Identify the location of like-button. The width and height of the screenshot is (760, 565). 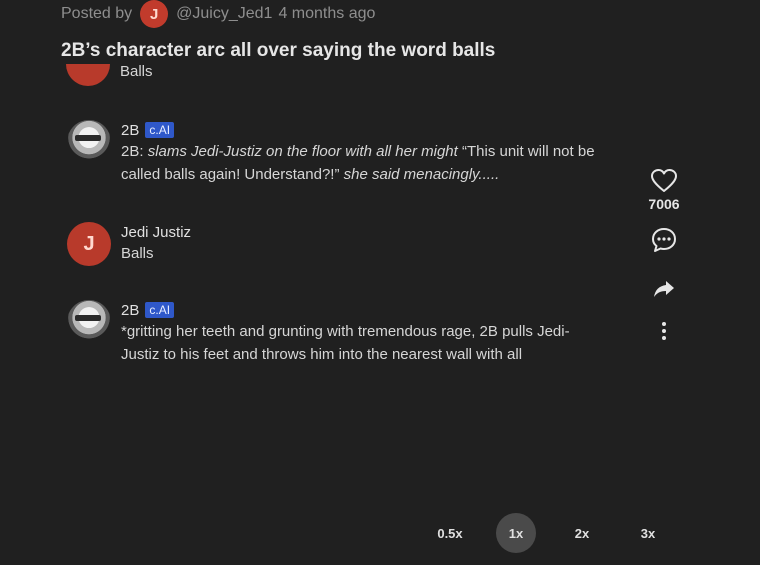
(664, 181).